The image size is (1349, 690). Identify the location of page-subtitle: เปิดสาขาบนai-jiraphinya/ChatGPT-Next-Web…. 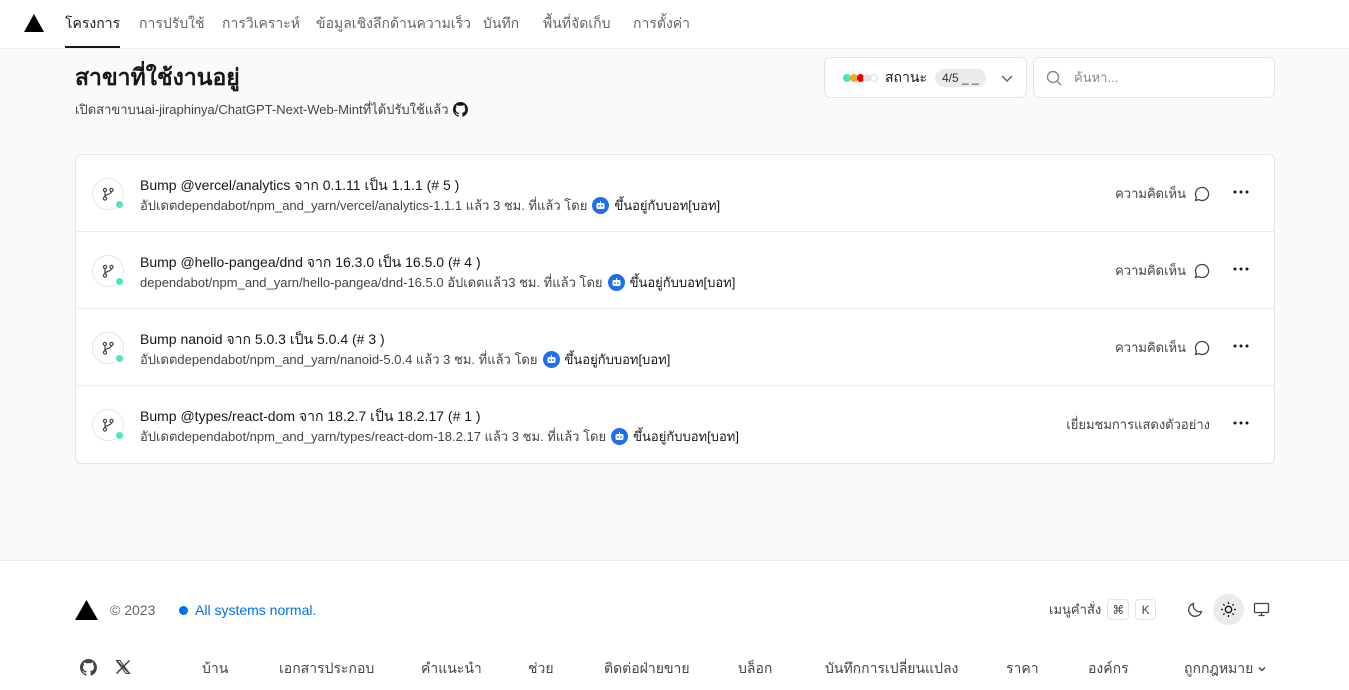
(271, 109).